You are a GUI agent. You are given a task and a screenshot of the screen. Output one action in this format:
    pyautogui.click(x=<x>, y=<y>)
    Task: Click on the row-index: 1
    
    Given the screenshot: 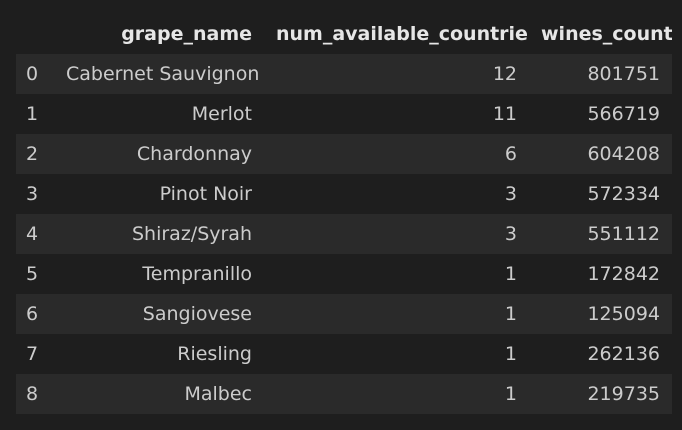 What is the action you would take?
    pyautogui.click(x=32, y=114)
    